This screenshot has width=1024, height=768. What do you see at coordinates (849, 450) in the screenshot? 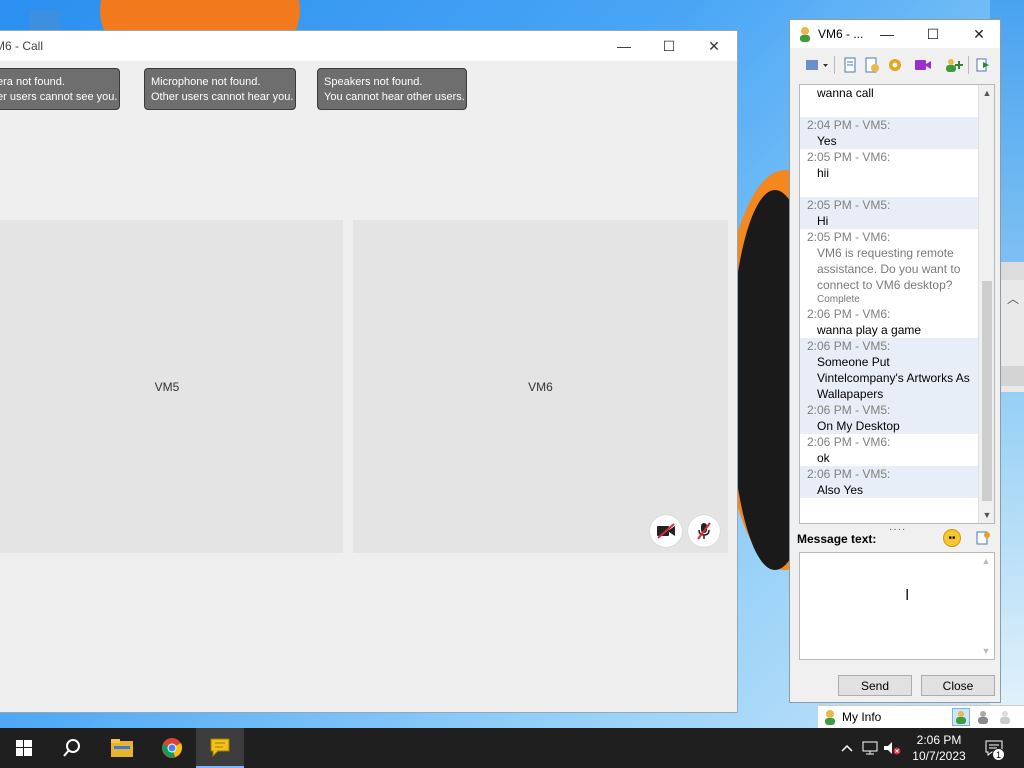
I see `chat-message: 2:06 PM - VM6: ok` at bounding box center [849, 450].